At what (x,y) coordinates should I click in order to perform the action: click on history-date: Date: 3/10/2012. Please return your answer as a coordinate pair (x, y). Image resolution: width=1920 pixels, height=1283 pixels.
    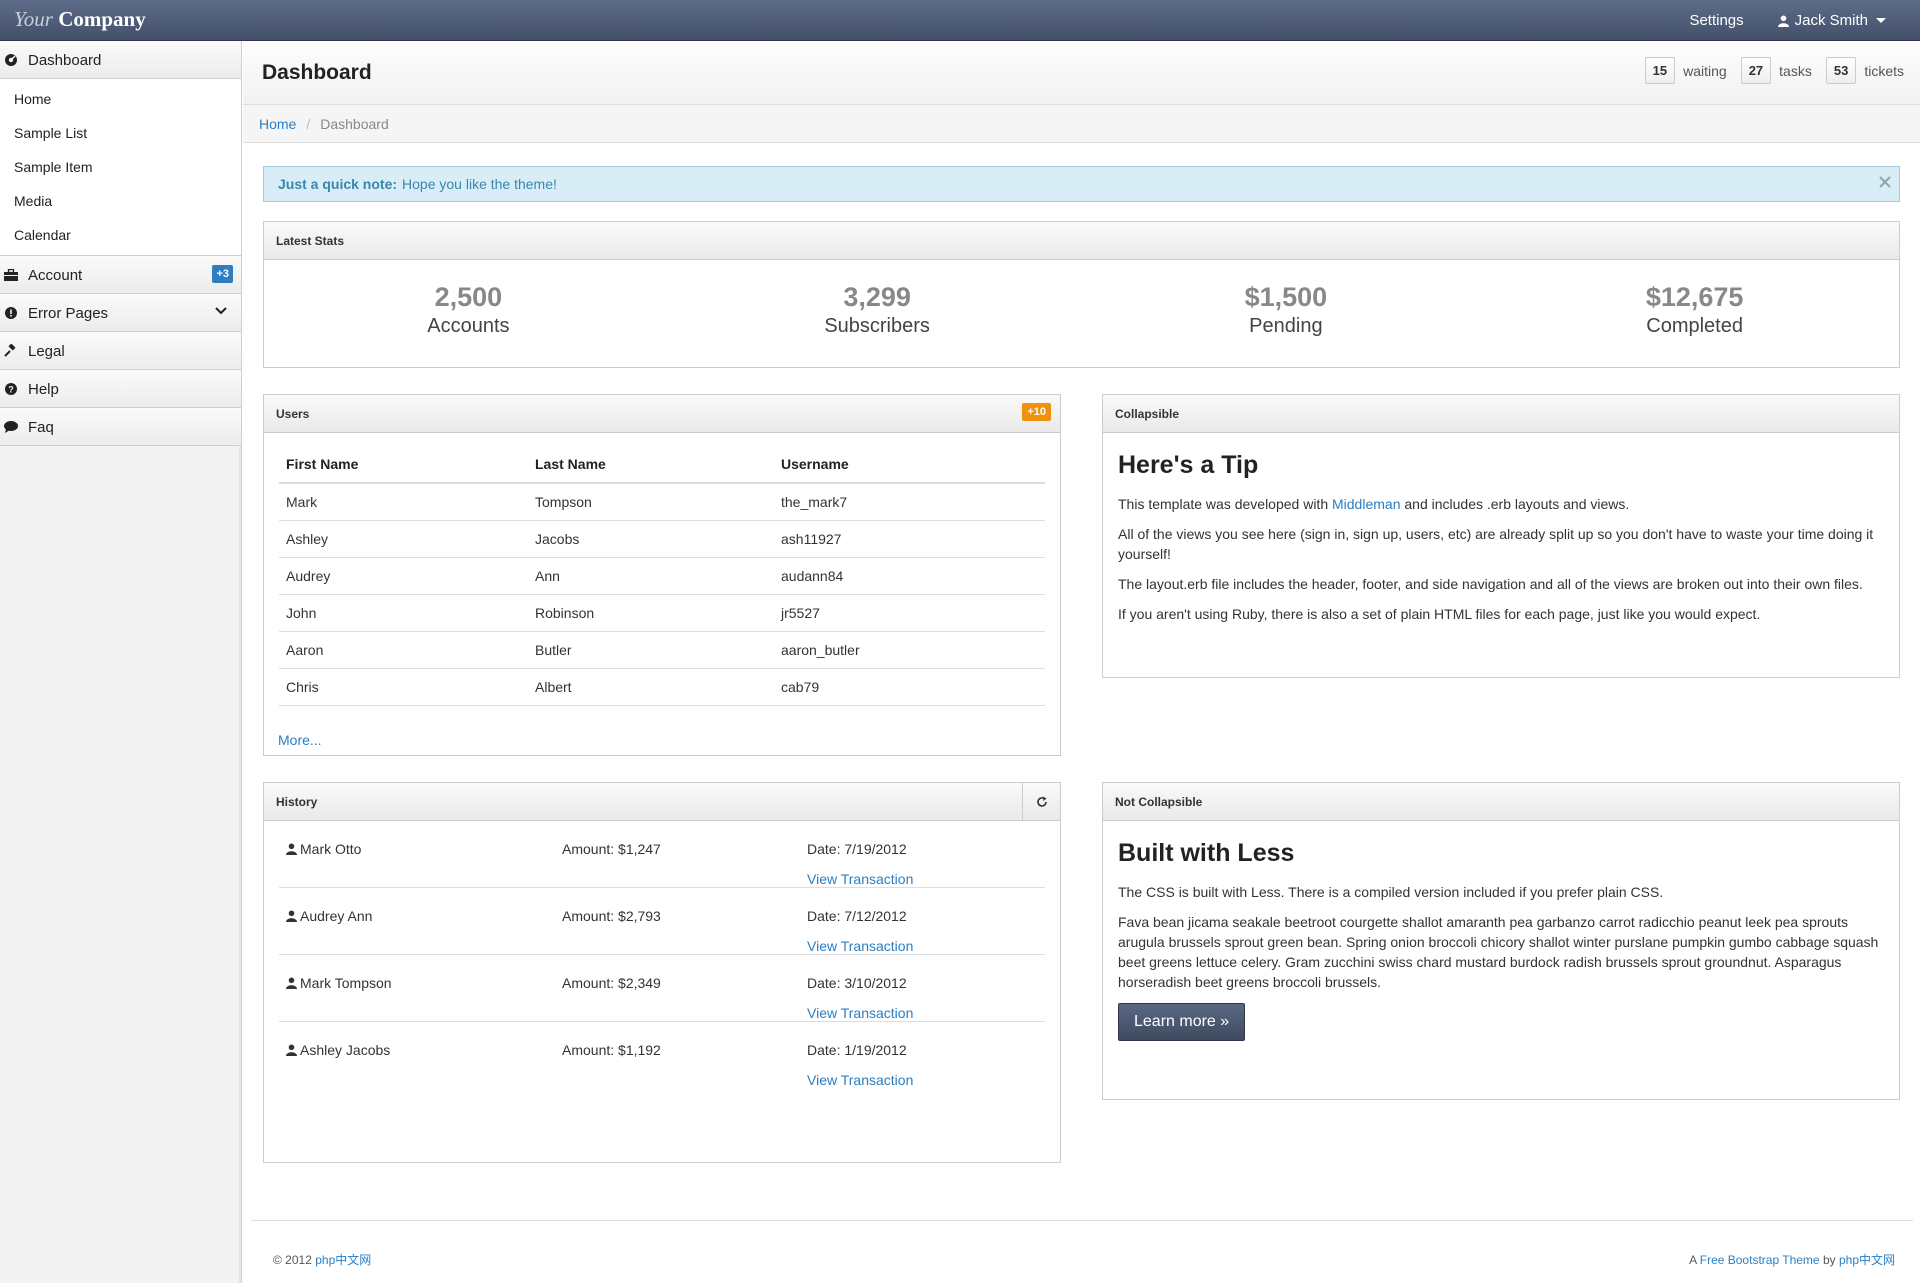
    Looking at the image, I should click on (857, 983).